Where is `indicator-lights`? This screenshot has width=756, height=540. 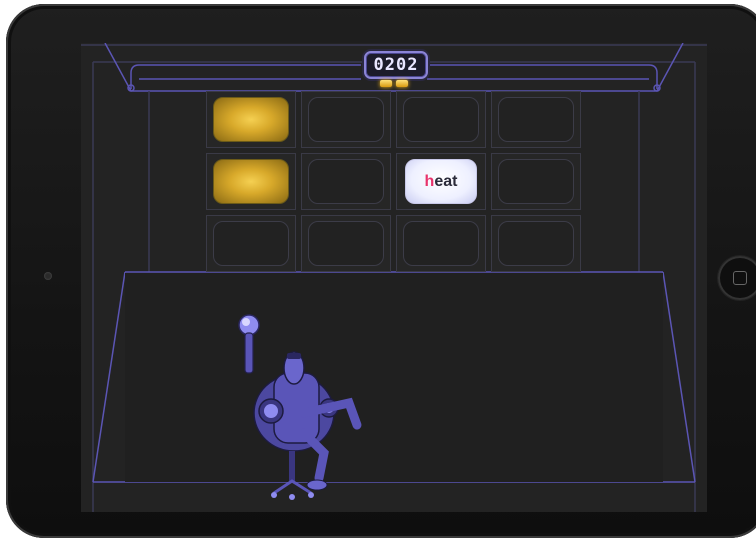
indicator-lights is located at coordinates (394, 83).